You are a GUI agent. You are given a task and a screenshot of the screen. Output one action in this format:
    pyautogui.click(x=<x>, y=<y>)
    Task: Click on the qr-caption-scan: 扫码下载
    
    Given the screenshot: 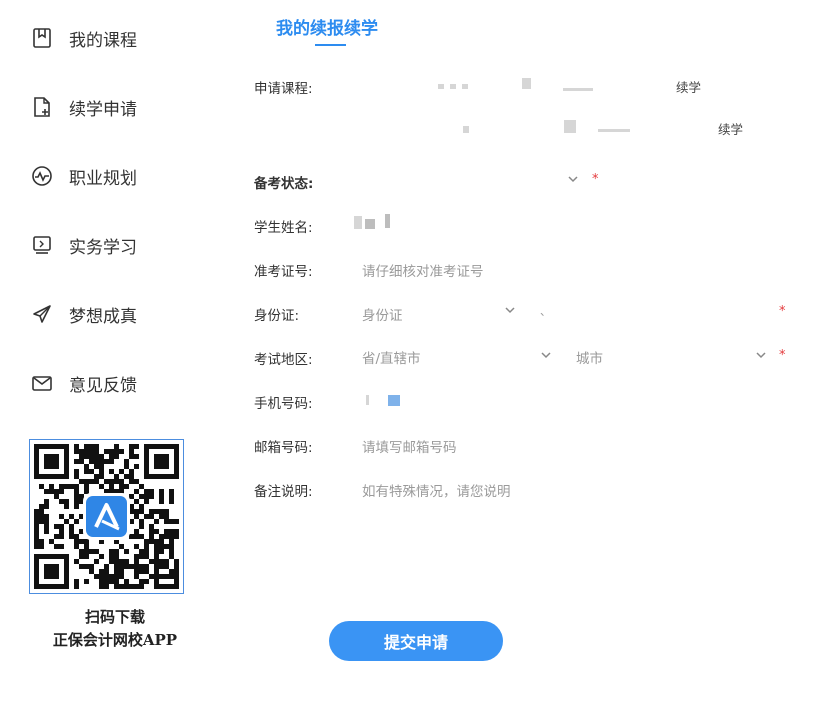 What is the action you would take?
    pyautogui.click(x=114, y=617)
    